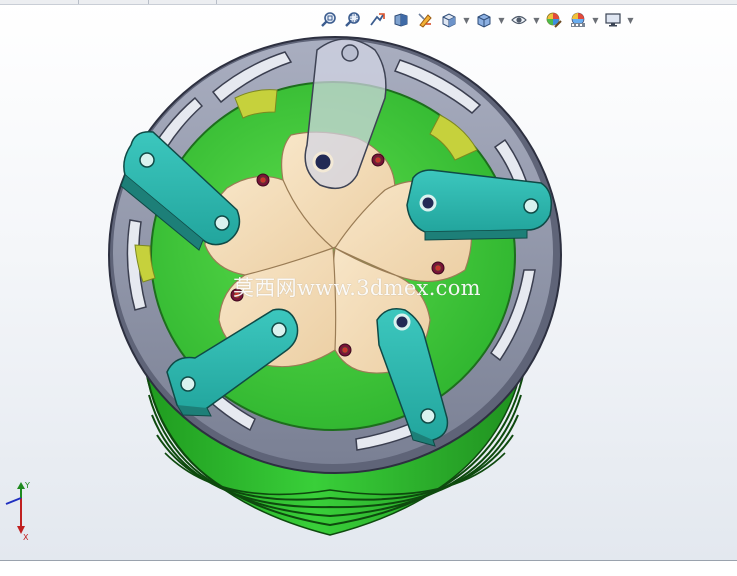  What do you see at coordinates (27, 485) in the screenshot?
I see `triad-y-label: Y` at bounding box center [27, 485].